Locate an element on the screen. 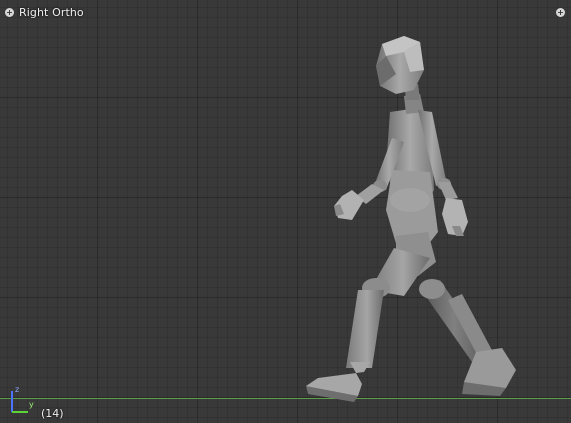  current-frame-label: (14) is located at coordinates (52, 413).